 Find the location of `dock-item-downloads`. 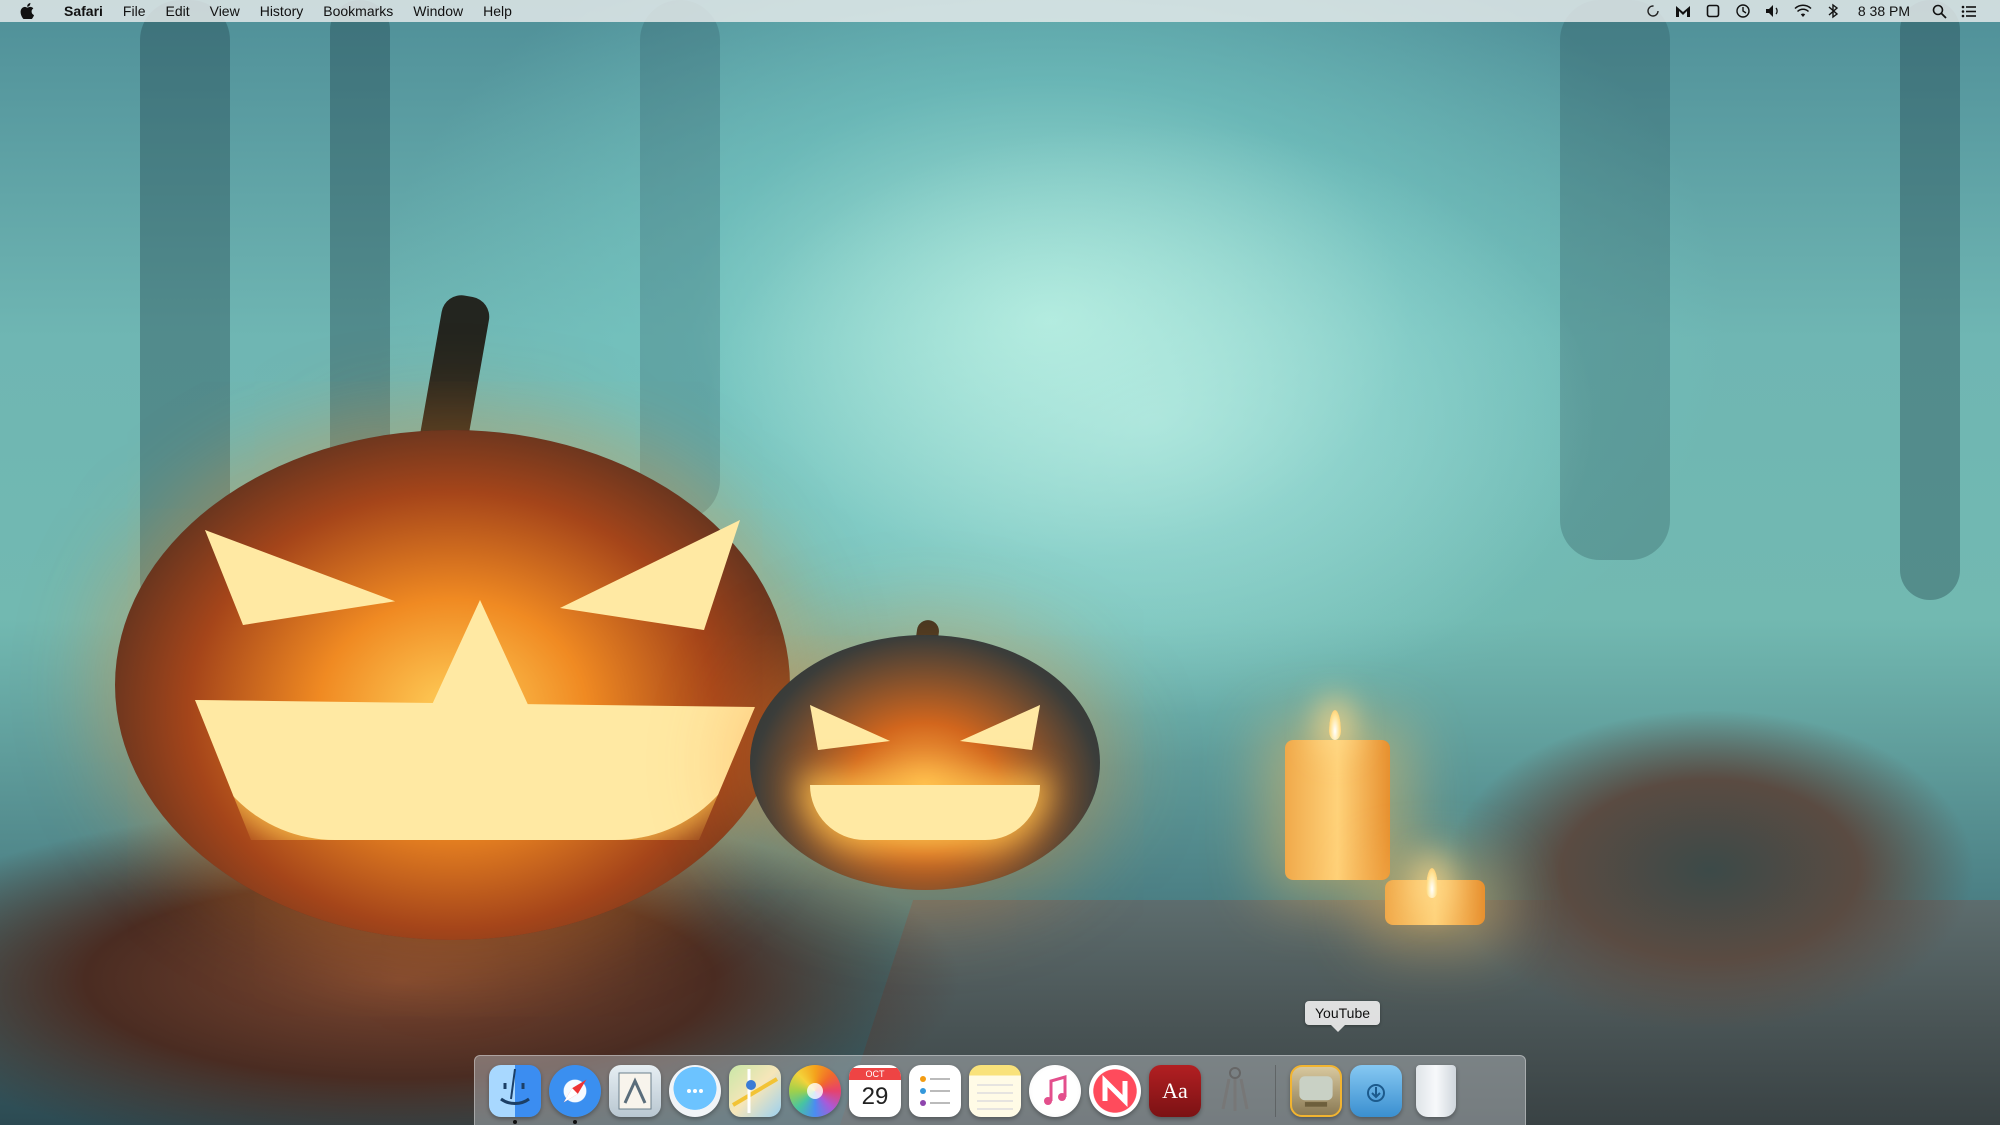

dock-item-downloads is located at coordinates (1376, 1091).